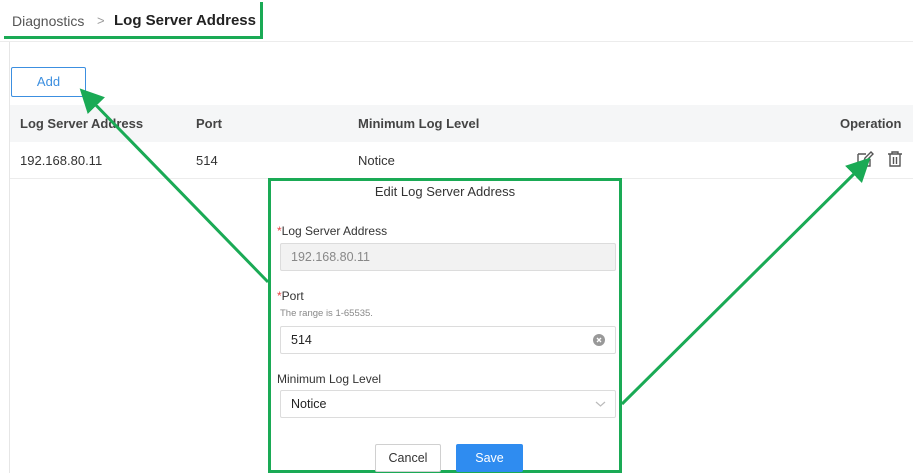  I want to click on chevron-down-icon, so click(600, 404).